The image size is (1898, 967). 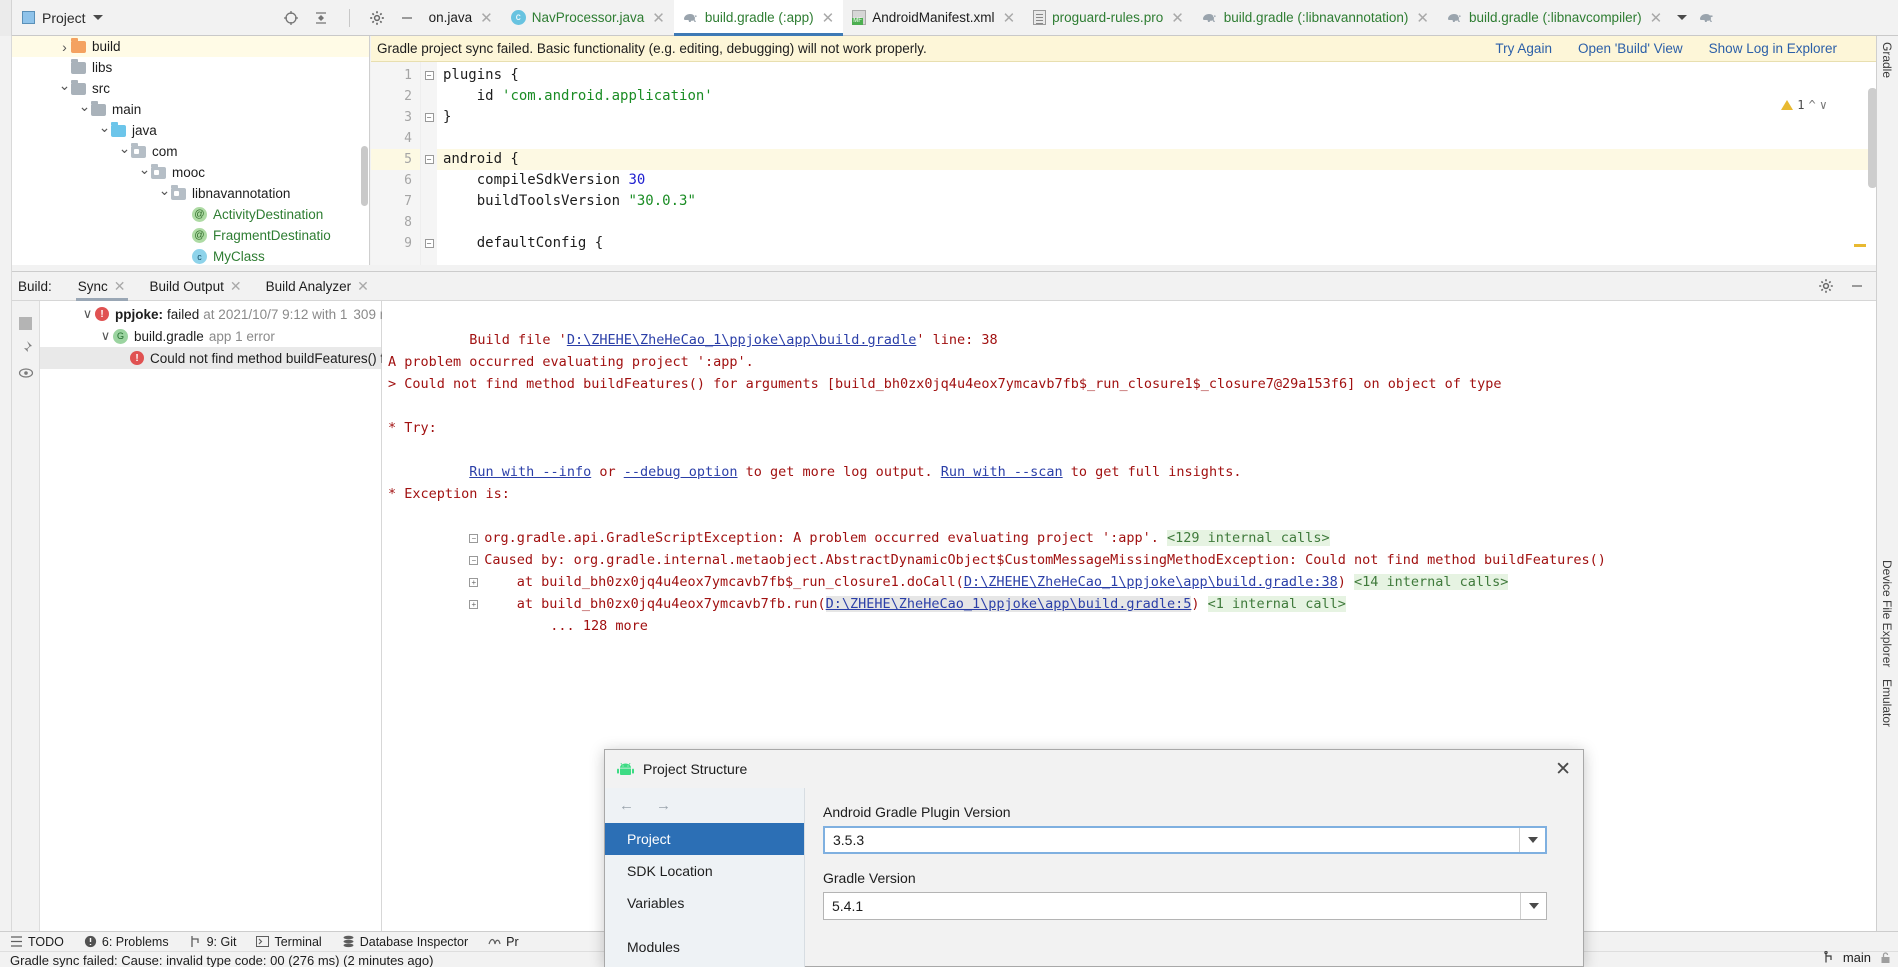 What do you see at coordinates (758, 18) in the screenshot?
I see `editor-tab-2: build.gradle (:app) ✕` at bounding box center [758, 18].